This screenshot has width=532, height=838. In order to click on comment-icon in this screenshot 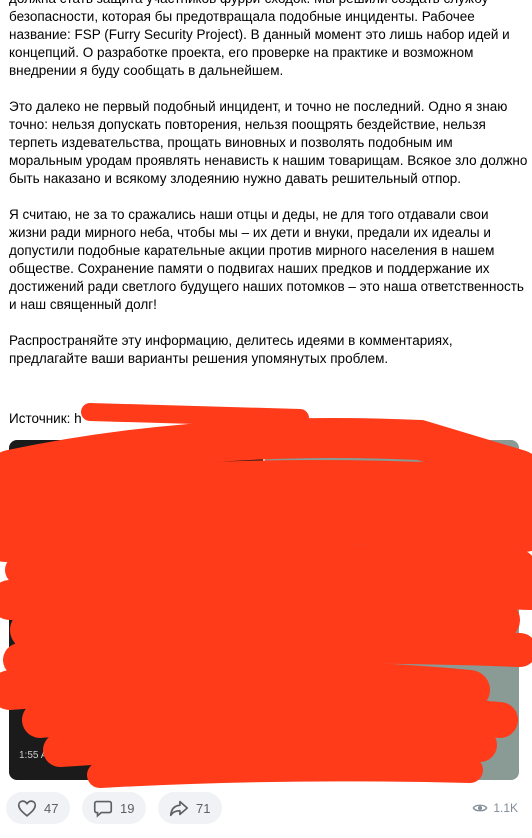, I will do `click(103, 809)`.